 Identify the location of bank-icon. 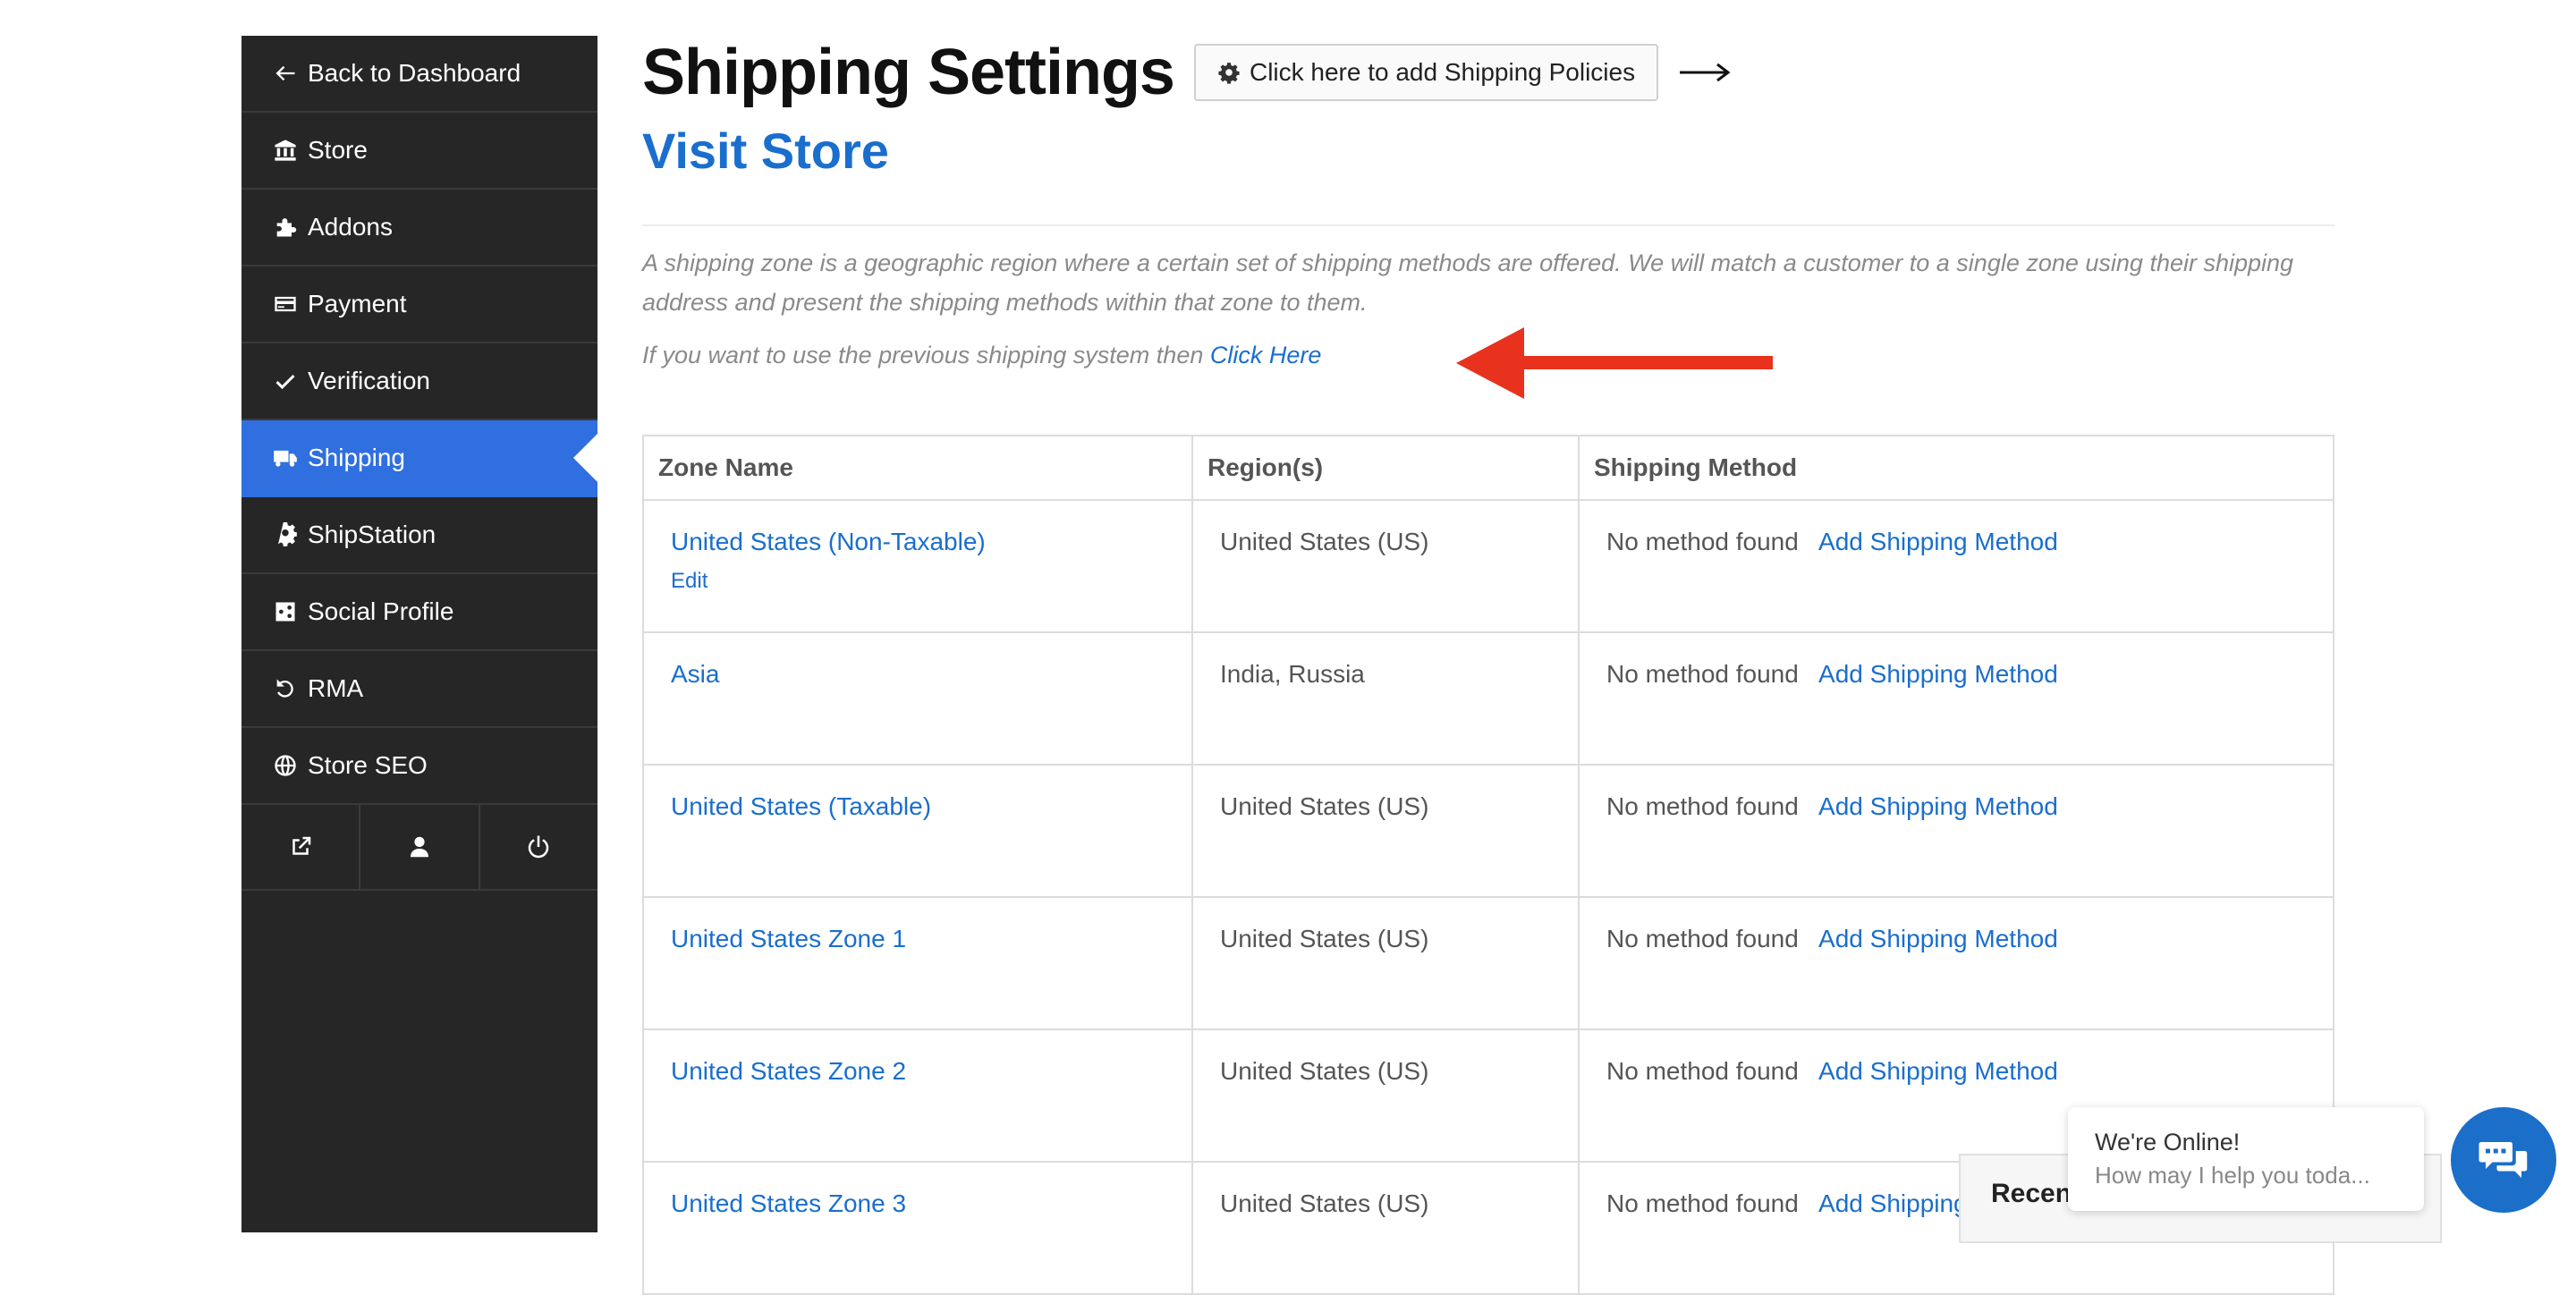
(285, 150).